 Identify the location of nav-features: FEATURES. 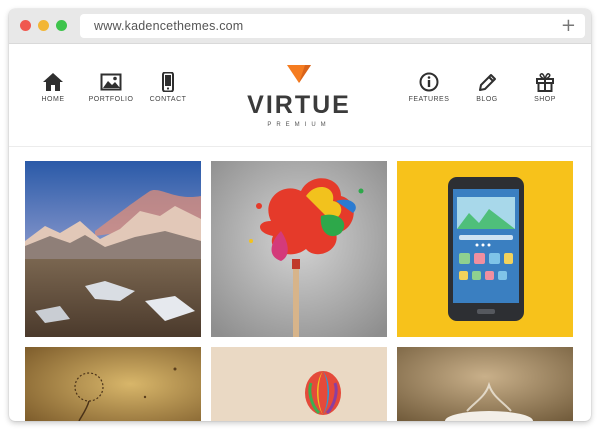
(429, 87).